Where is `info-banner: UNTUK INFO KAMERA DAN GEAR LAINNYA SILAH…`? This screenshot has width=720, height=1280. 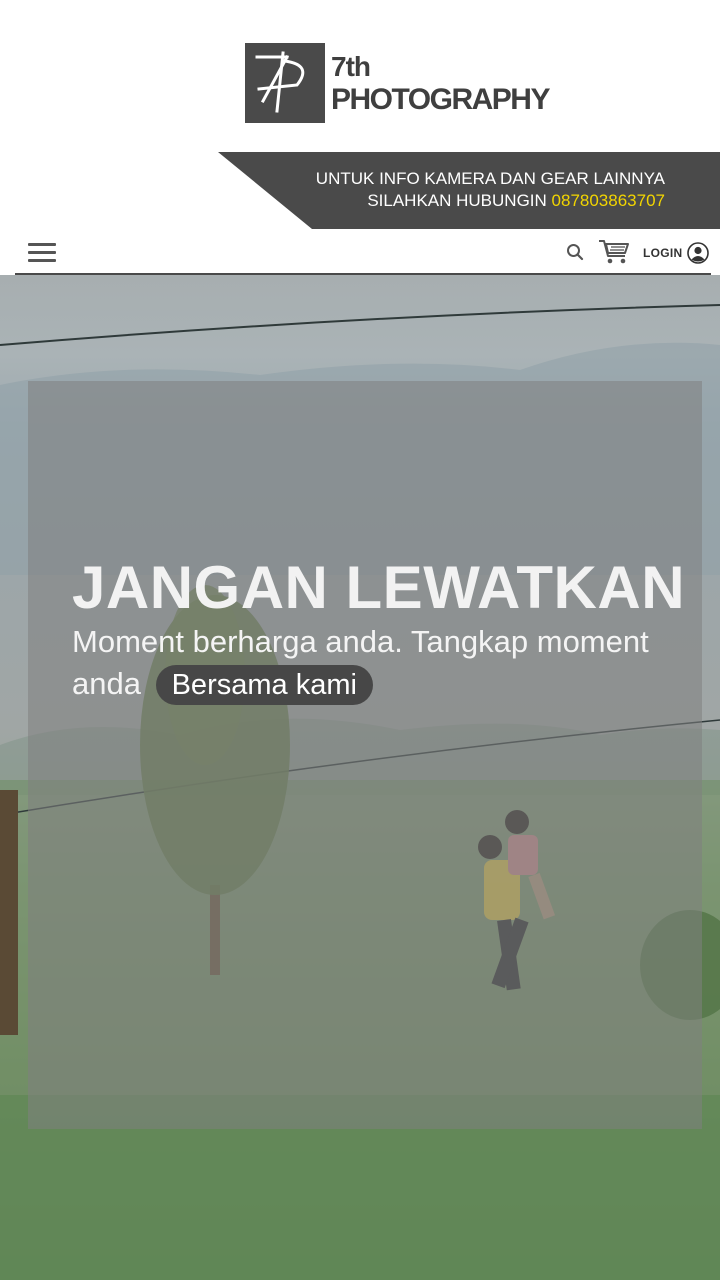 info-banner: UNTUK INFO KAMERA DAN GEAR LAINNYA SILAH… is located at coordinates (469, 190).